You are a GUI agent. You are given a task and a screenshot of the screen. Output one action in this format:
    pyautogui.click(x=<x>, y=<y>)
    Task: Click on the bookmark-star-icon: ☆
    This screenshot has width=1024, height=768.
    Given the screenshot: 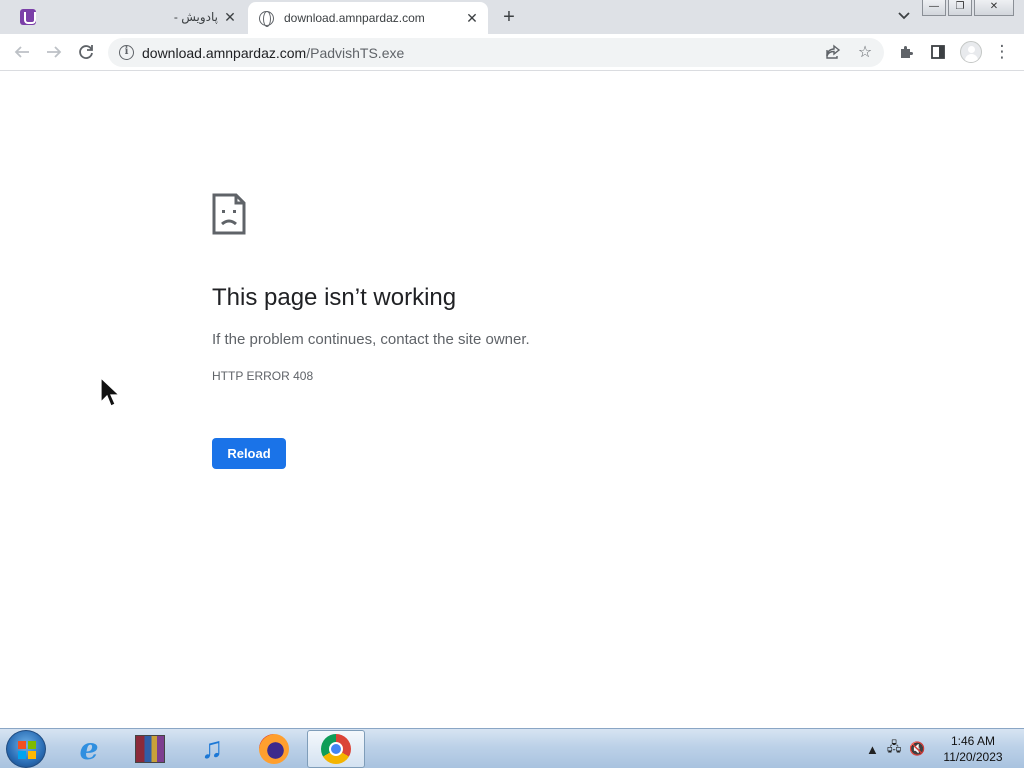 What is the action you would take?
    pyautogui.click(x=865, y=53)
    